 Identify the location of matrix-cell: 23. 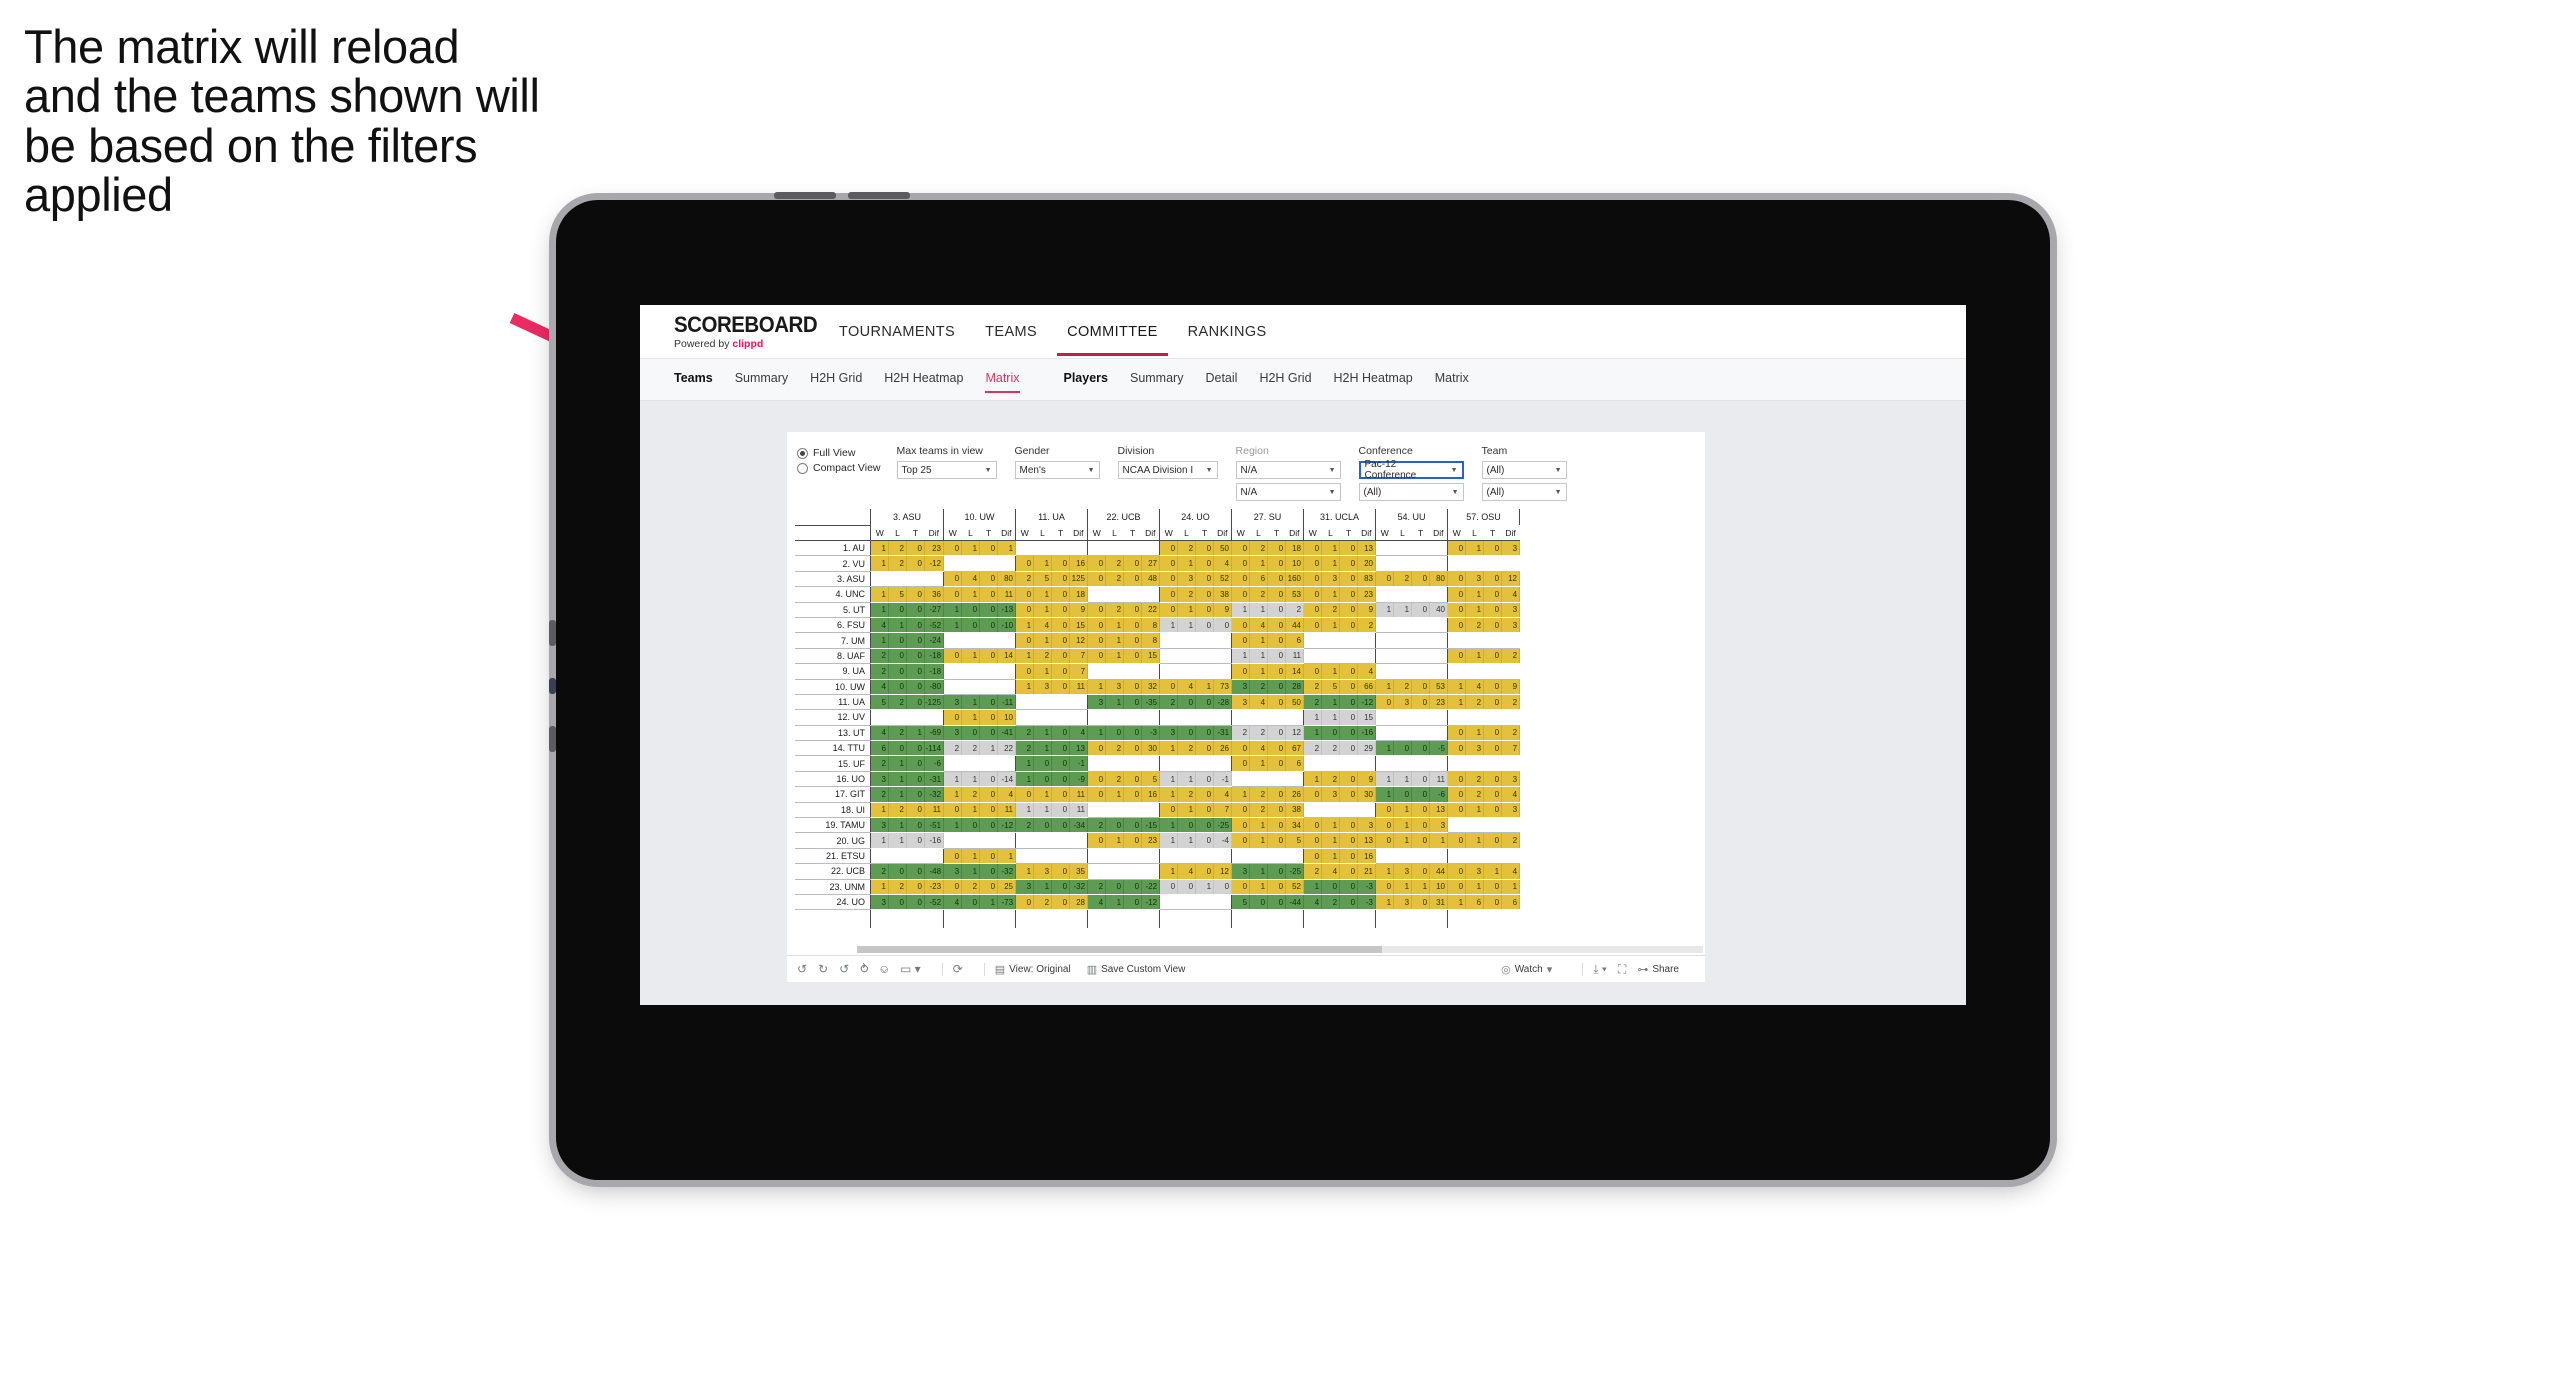
(1439, 702).